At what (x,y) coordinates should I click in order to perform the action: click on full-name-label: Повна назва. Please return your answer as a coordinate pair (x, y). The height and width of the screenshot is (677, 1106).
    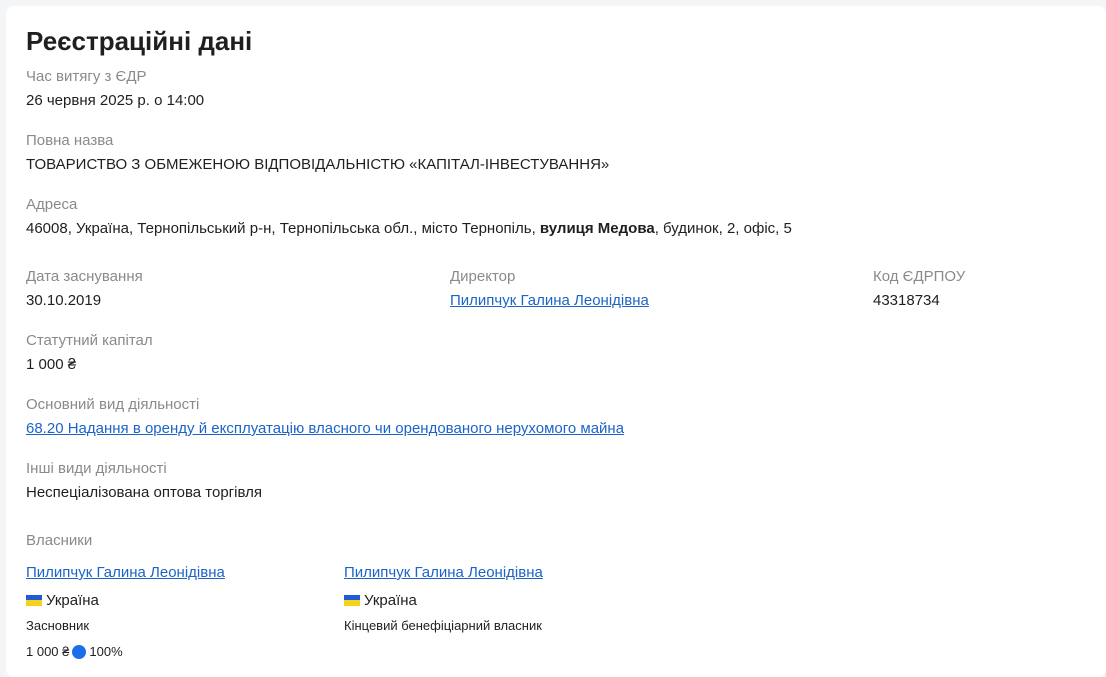
    Looking at the image, I should click on (70, 140).